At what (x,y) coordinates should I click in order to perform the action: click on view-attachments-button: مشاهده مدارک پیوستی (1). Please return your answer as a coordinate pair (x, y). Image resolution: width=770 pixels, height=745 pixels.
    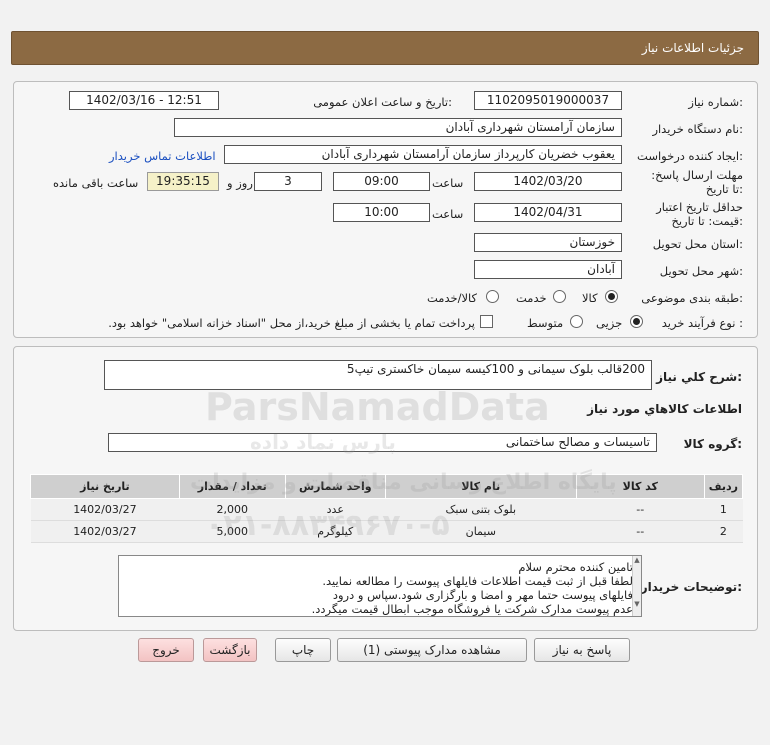
    Looking at the image, I should click on (432, 650).